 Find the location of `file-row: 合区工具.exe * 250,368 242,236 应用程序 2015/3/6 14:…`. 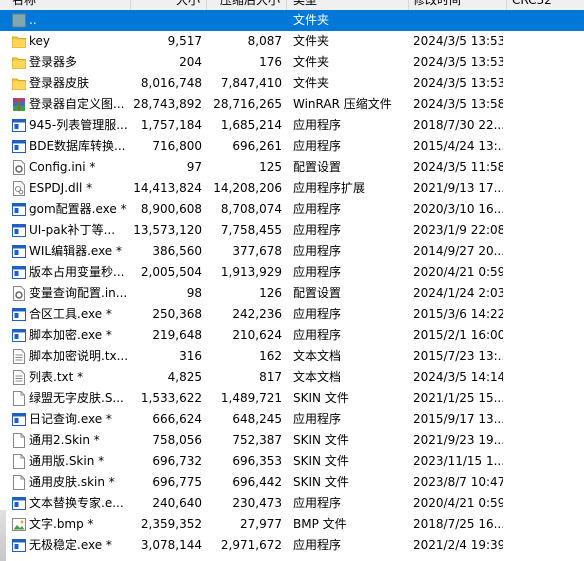

file-row: 合区工具.exe * 250,368 242,236 应用程序 2015/3/6 14:… is located at coordinates (292, 314).